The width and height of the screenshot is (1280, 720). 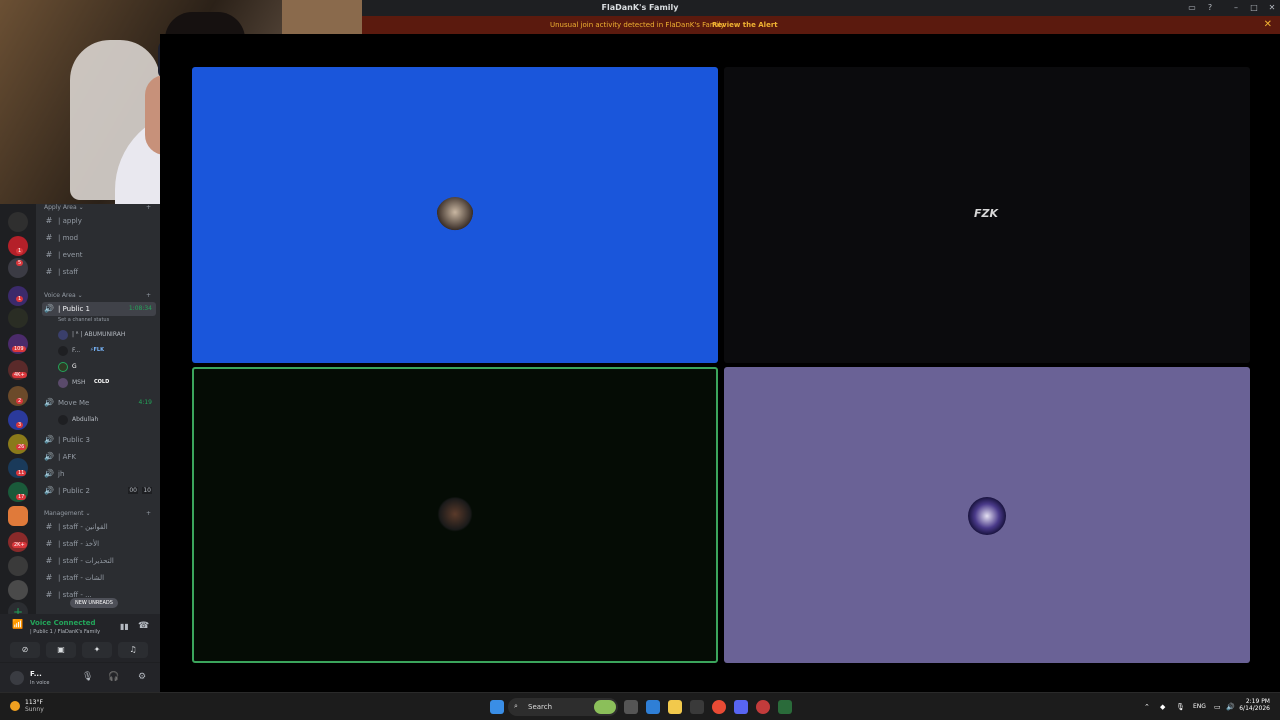 What do you see at coordinates (124, 626) in the screenshot?
I see `noise-suppression-icon: ▮▮` at bounding box center [124, 626].